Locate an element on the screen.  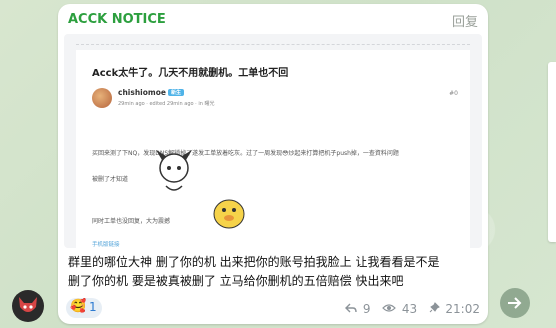
divider is located at coordinates (273, 44).